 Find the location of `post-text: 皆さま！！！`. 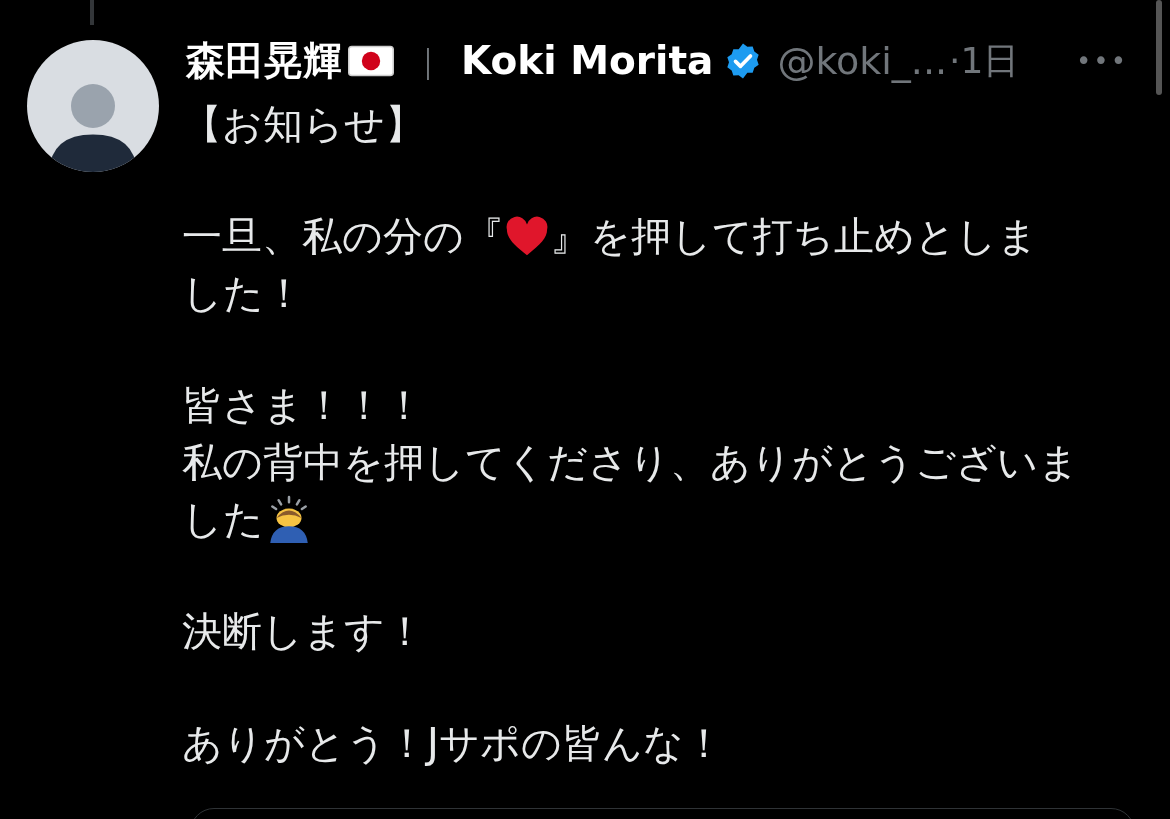

post-text: 皆さま！！！ is located at coordinates (303, 405).